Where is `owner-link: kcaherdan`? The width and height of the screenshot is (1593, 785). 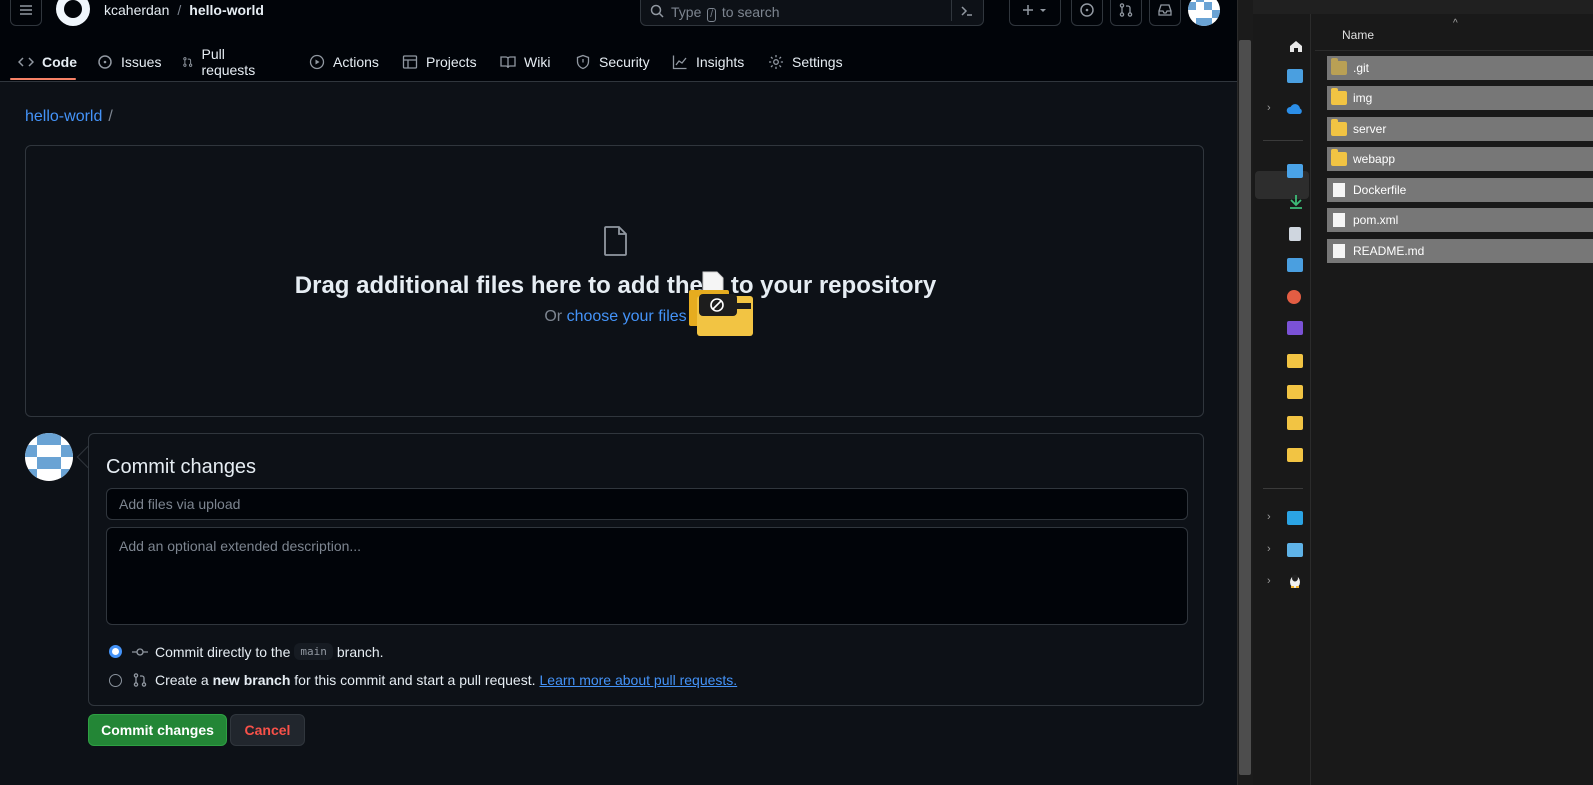
owner-link: kcaherdan is located at coordinates (136, 10).